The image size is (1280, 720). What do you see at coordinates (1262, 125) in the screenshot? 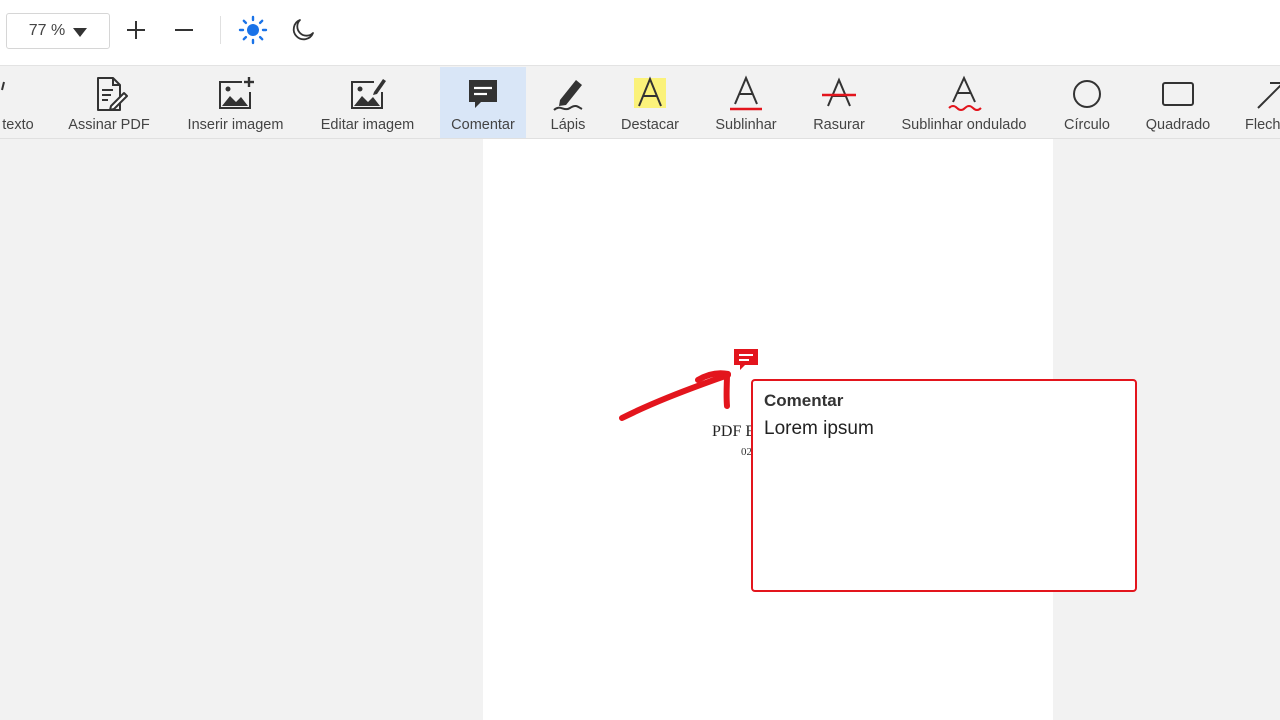
I see `tool-label: Flech` at bounding box center [1262, 125].